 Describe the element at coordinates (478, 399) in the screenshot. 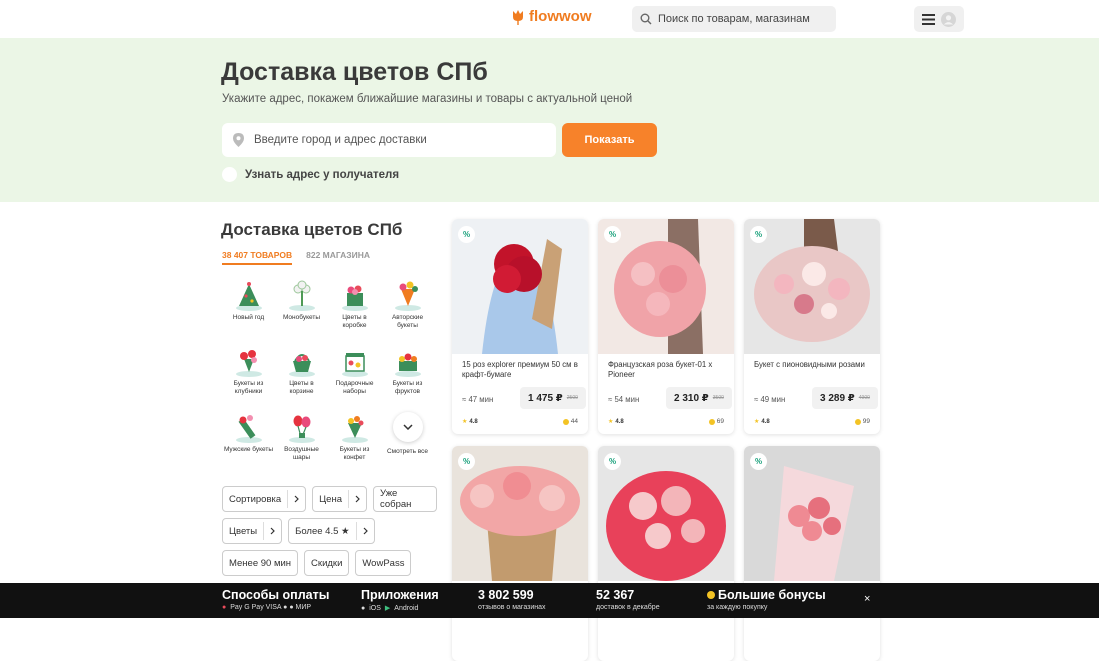

I see `delivery-time: ≈ 47 мин` at that location.